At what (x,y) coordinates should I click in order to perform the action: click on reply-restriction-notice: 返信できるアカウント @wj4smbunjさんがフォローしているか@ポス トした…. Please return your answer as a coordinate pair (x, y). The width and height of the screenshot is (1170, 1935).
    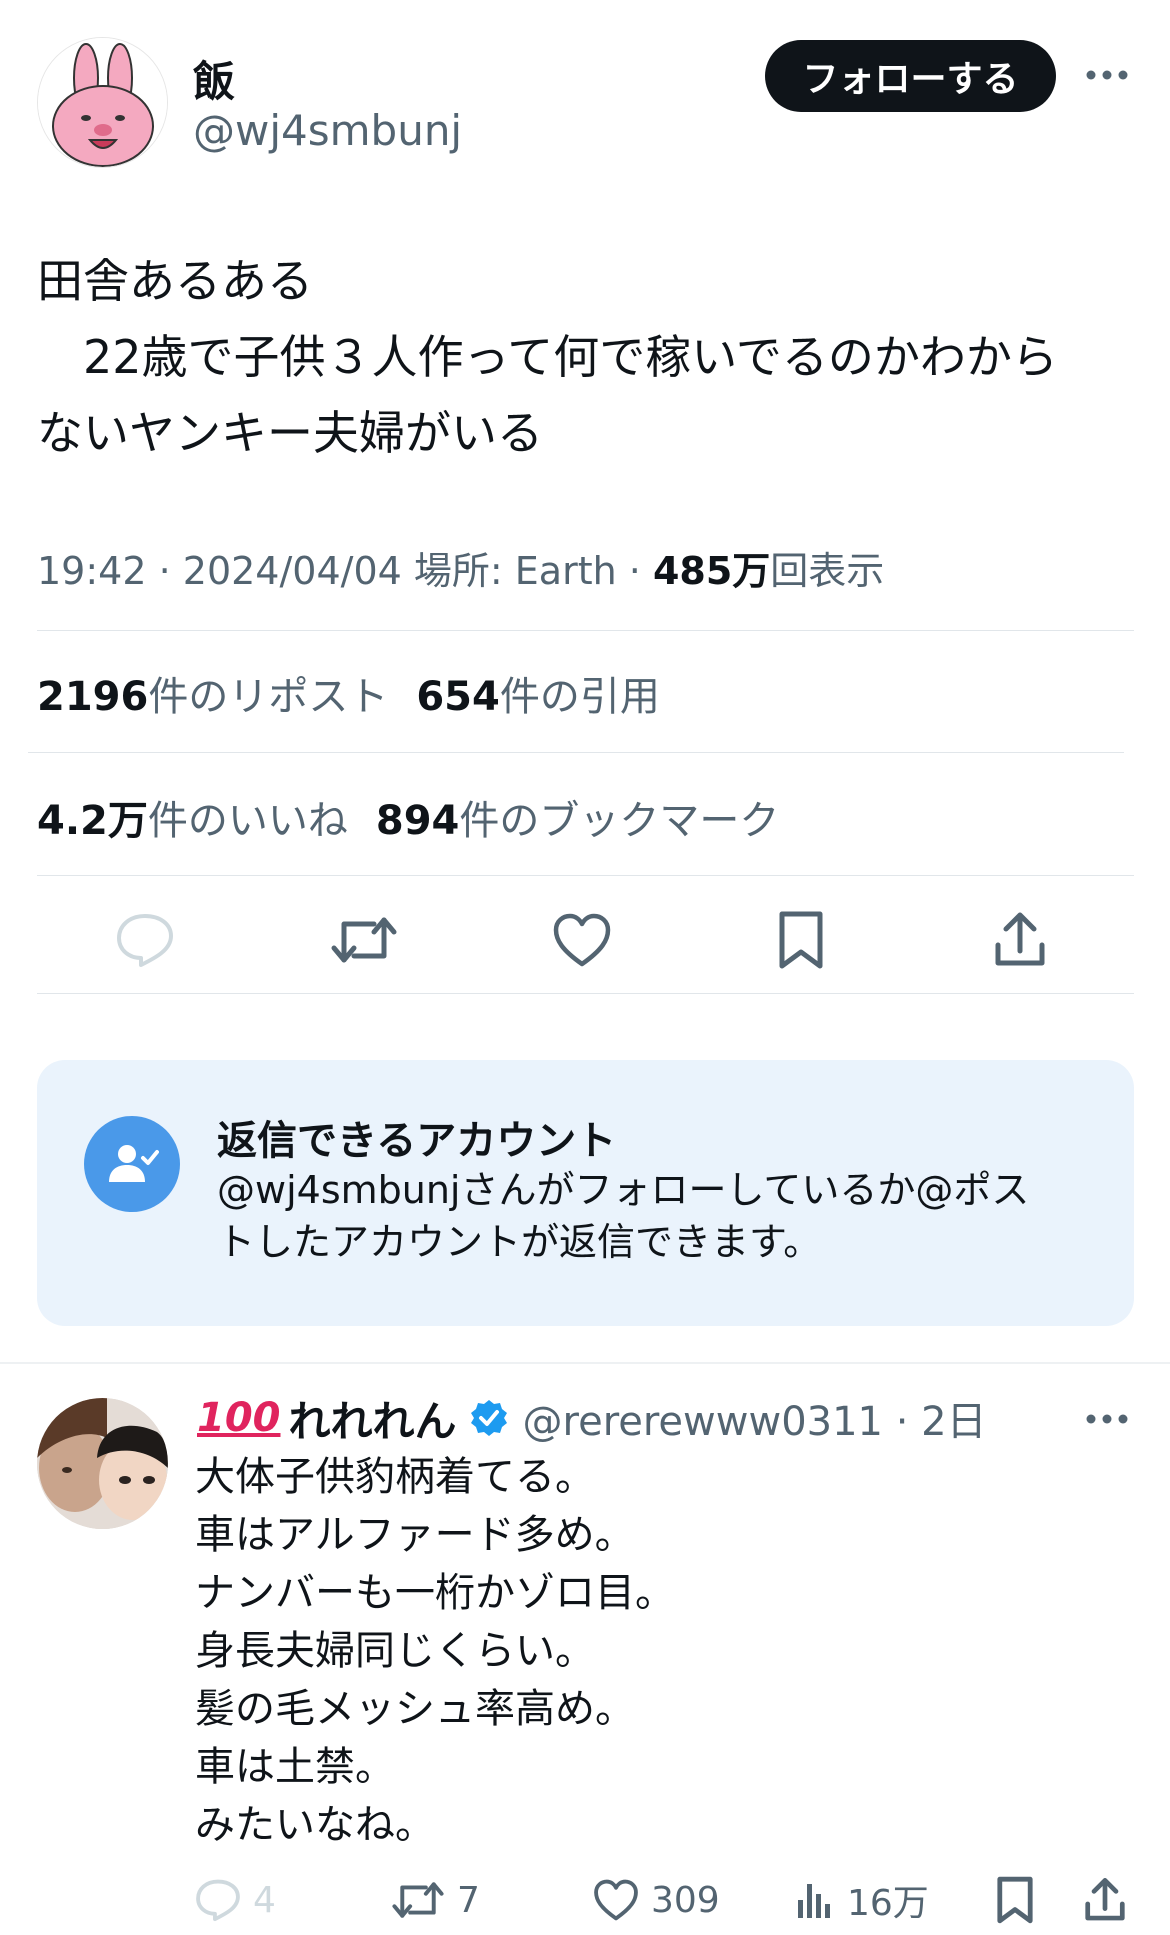
    Looking at the image, I should click on (585, 1193).